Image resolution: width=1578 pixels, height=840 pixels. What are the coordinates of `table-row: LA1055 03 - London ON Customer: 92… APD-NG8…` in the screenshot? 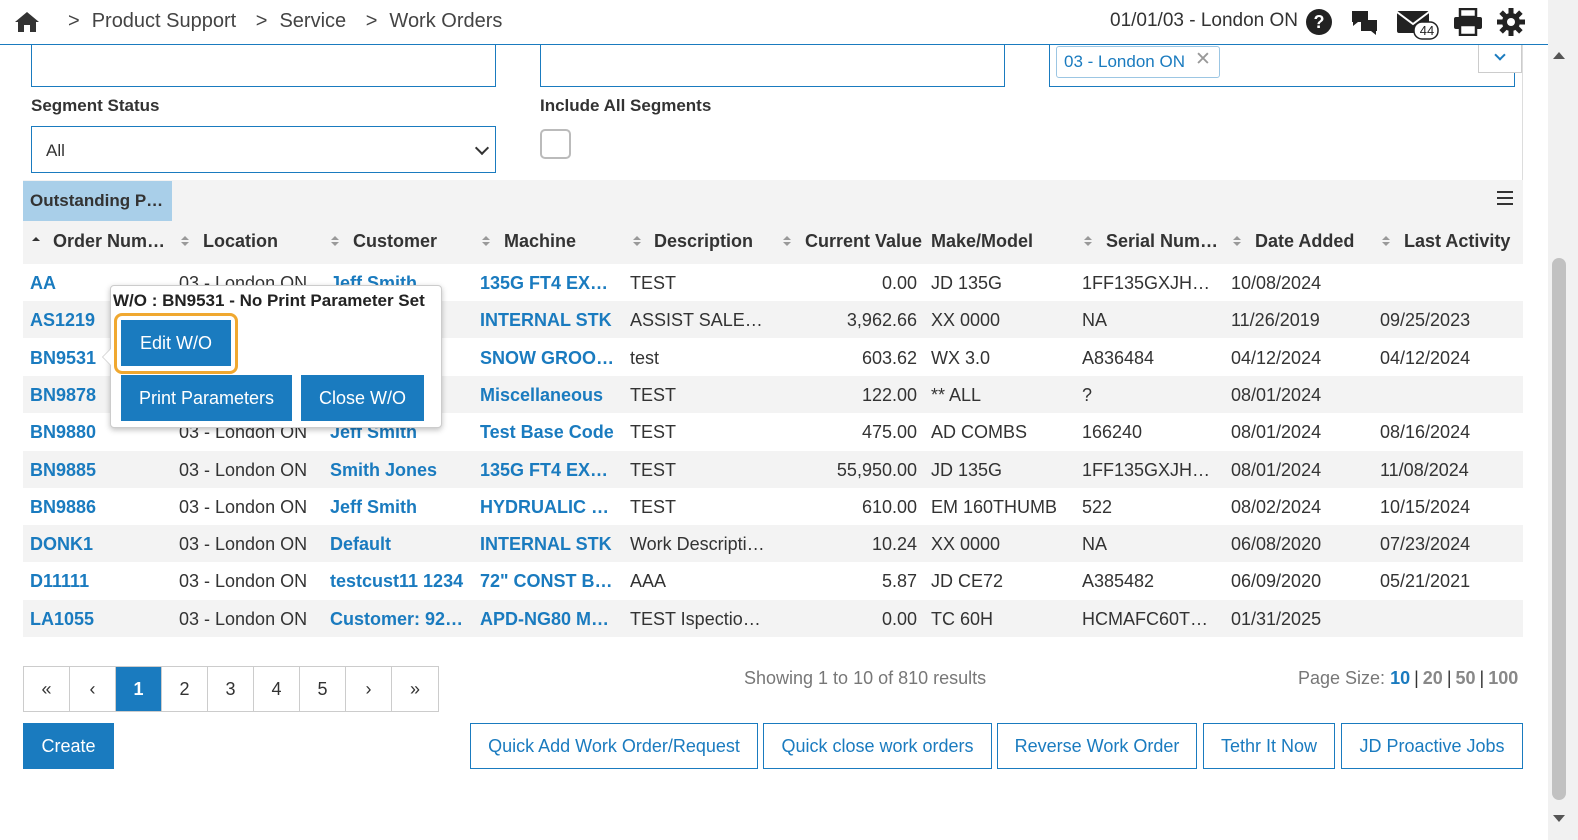 It's located at (773, 618).